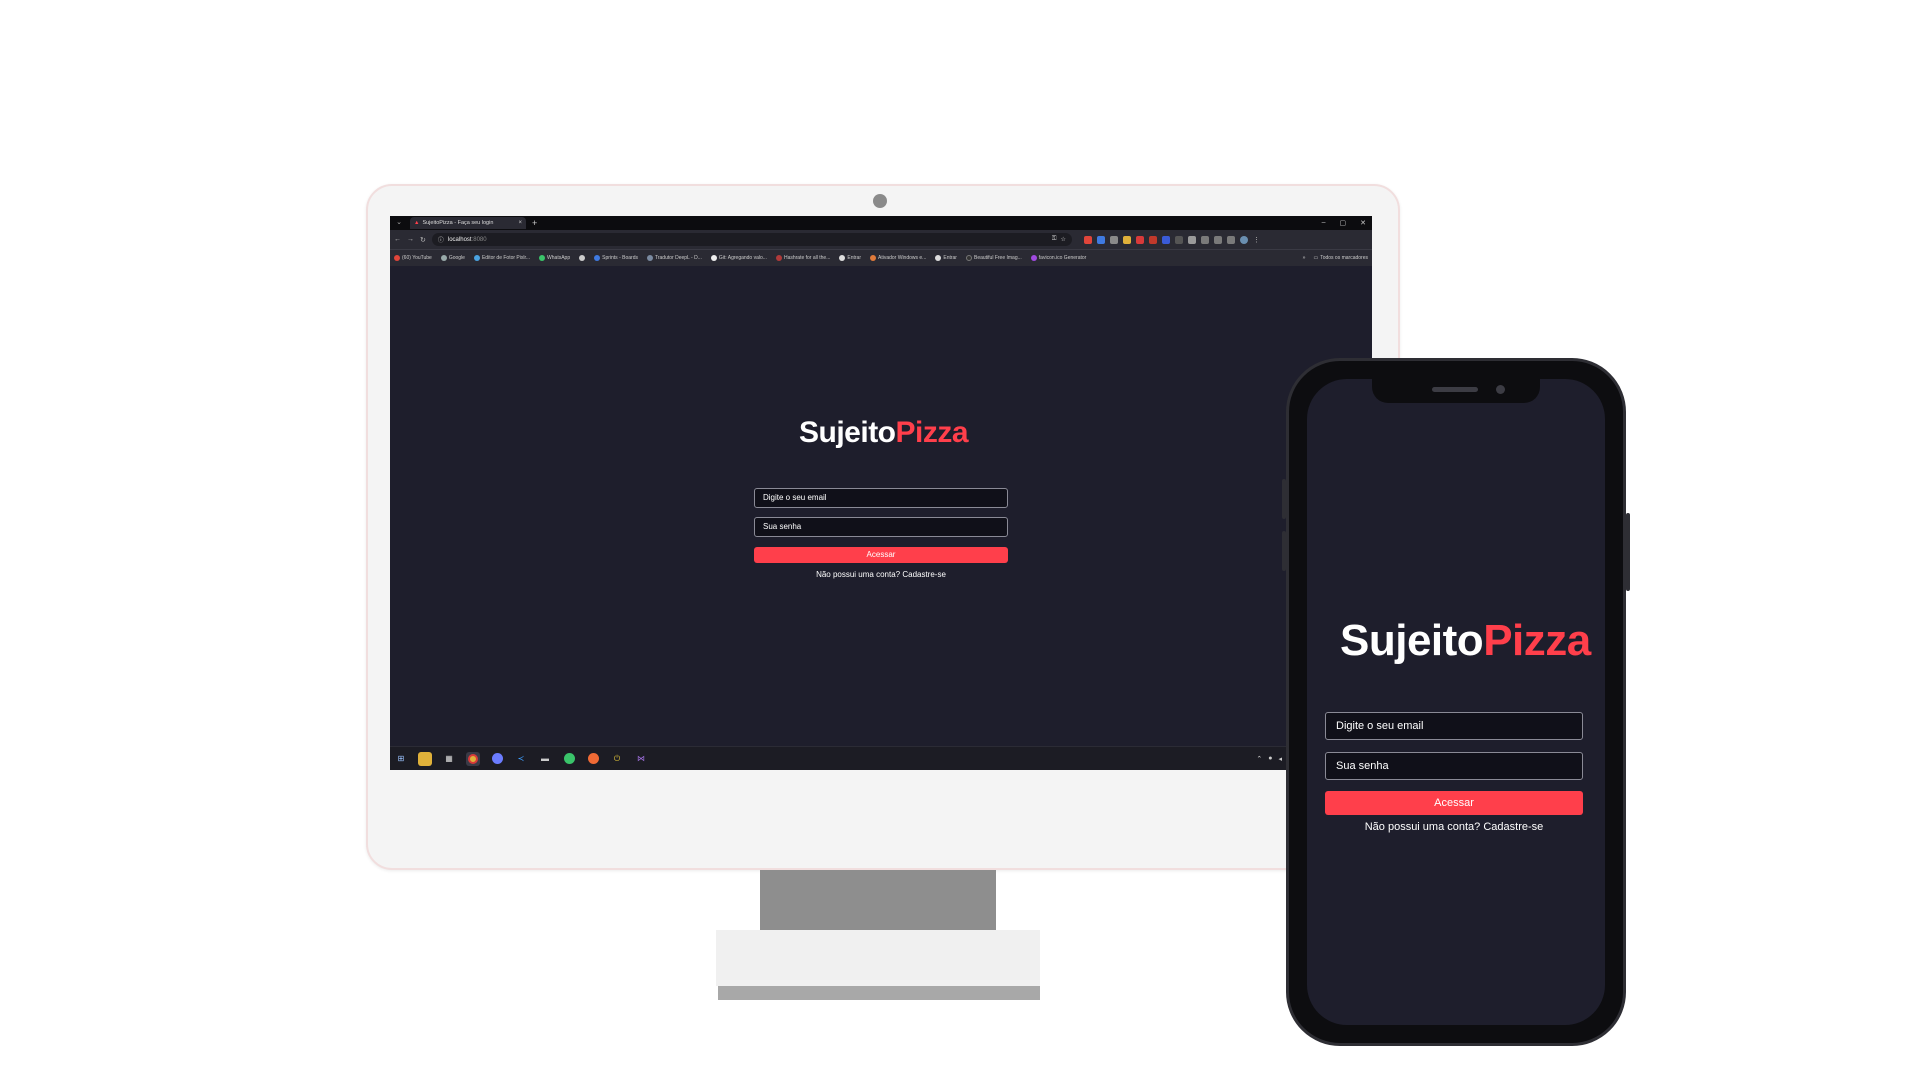  What do you see at coordinates (413, 258) in the screenshot?
I see `bookmark-item: (60) YouTube` at bounding box center [413, 258].